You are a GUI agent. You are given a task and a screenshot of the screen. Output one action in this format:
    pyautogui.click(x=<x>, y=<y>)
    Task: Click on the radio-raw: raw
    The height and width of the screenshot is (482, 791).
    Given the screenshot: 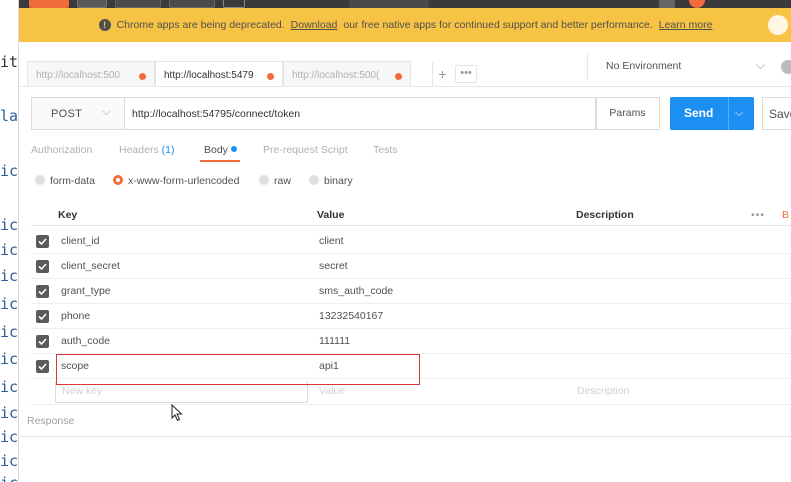 What is the action you would take?
    pyautogui.click(x=275, y=181)
    